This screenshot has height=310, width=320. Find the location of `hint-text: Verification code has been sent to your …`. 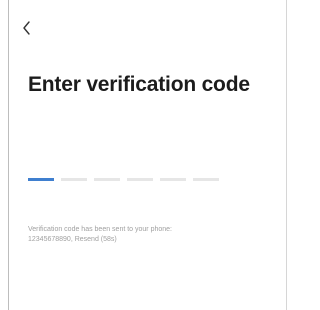

hint-text: Verification code has been sent to your … is located at coordinates (100, 229).